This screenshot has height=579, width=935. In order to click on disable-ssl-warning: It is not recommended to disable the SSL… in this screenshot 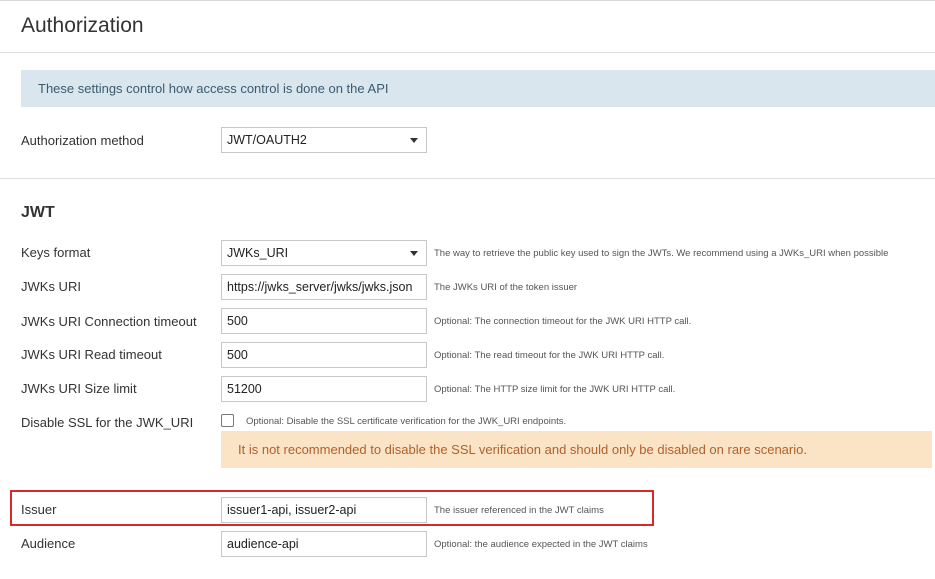, I will do `click(576, 449)`.